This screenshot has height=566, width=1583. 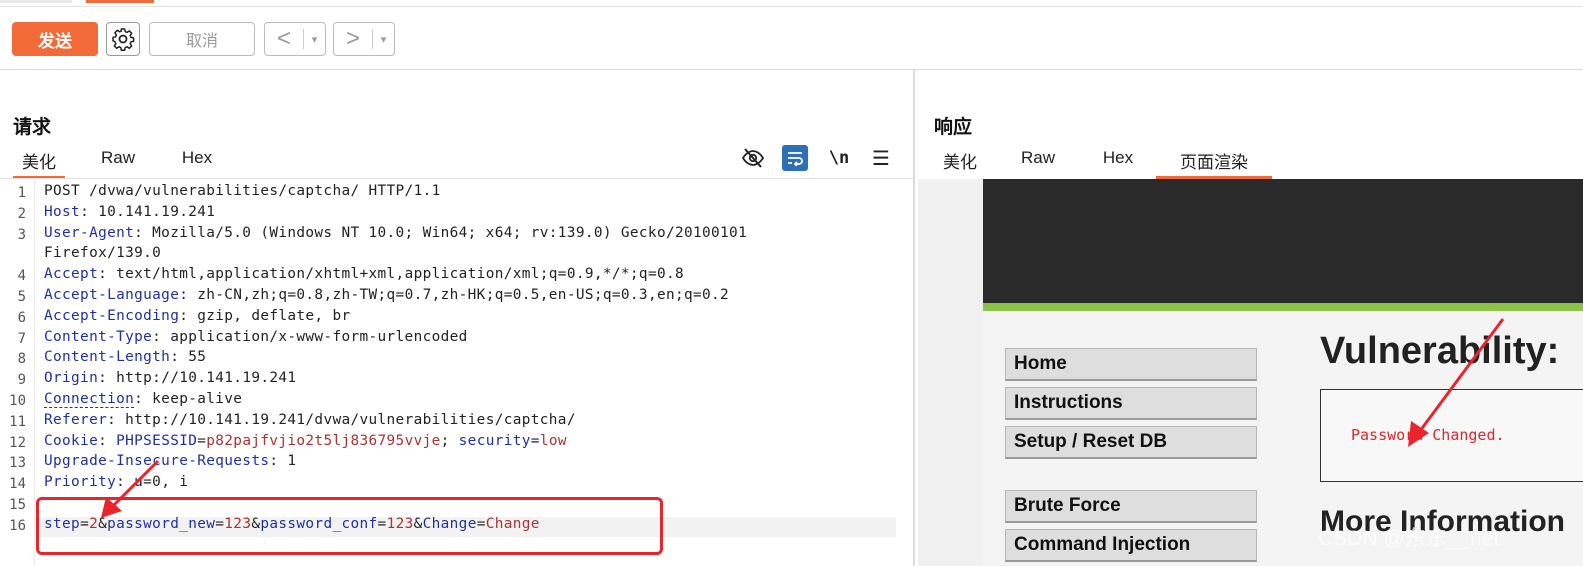 I want to click on code-line: Host: 10.141.19.241, so click(x=129, y=212).